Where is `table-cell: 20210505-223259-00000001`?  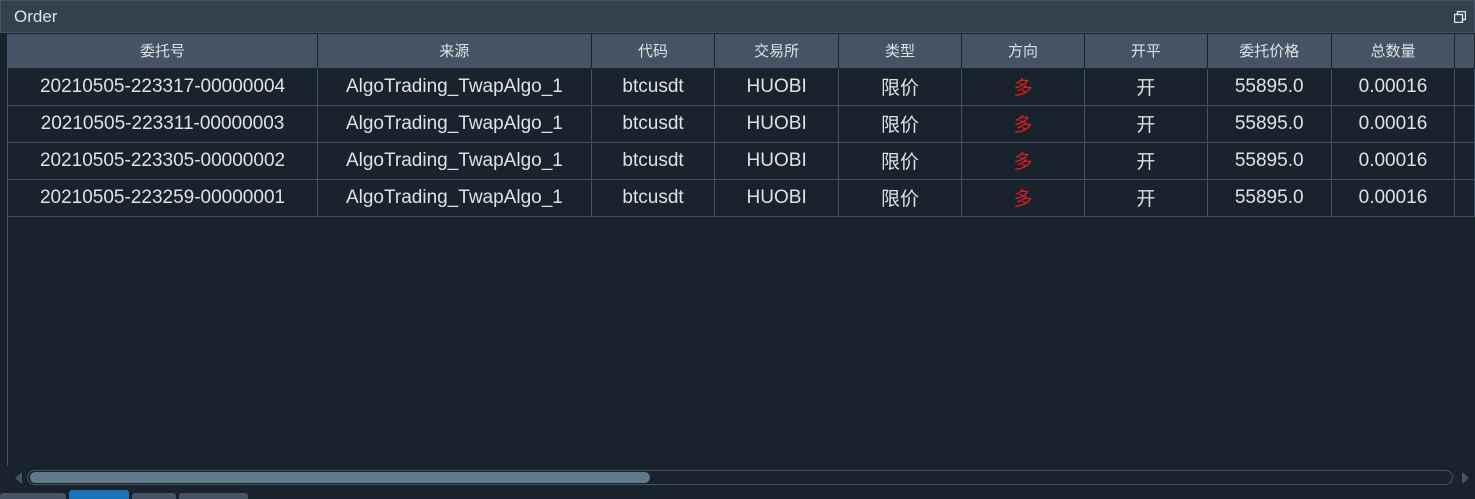 table-cell: 20210505-223259-00000001 is located at coordinates (163, 198).